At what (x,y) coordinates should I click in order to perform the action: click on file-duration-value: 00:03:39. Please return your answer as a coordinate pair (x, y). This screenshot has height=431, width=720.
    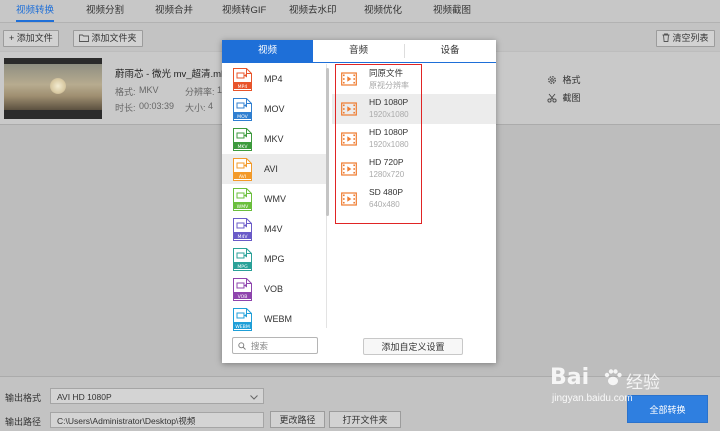
    Looking at the image, I should click on (157, 106).